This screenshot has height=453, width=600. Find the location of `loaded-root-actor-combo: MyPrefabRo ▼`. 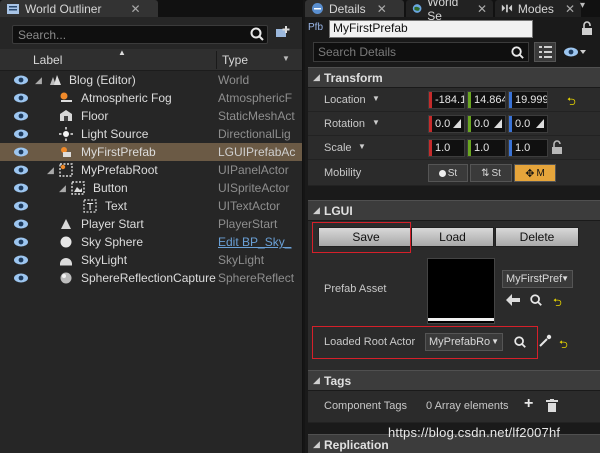

loaded-root-actor-combo: MyPrefabRo ▼ is located at coordinates (464, 342).